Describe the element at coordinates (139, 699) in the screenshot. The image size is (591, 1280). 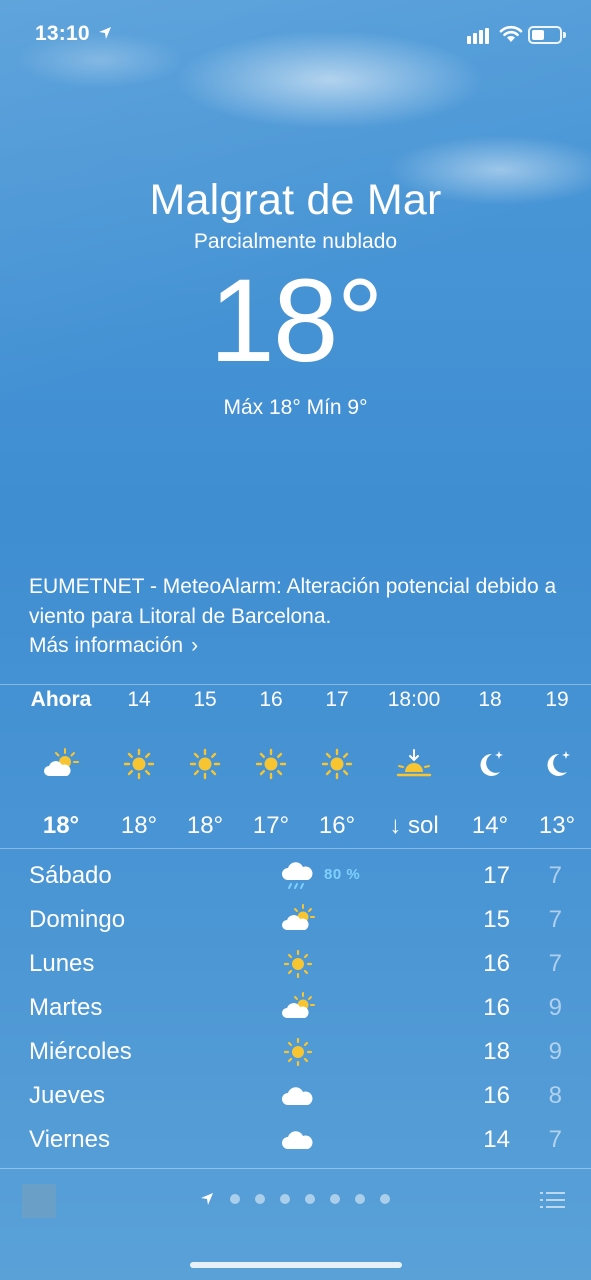
I see `hour-label: 14` at that location.